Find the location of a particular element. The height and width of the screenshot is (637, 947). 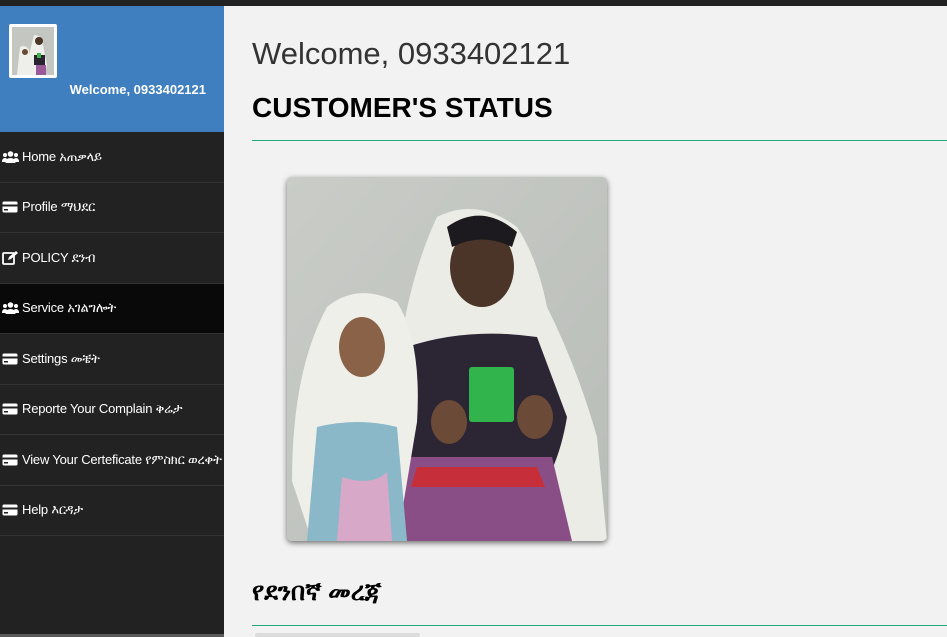

sidebar-item-label: Settings መቼት is located at coordinates (61, 358).